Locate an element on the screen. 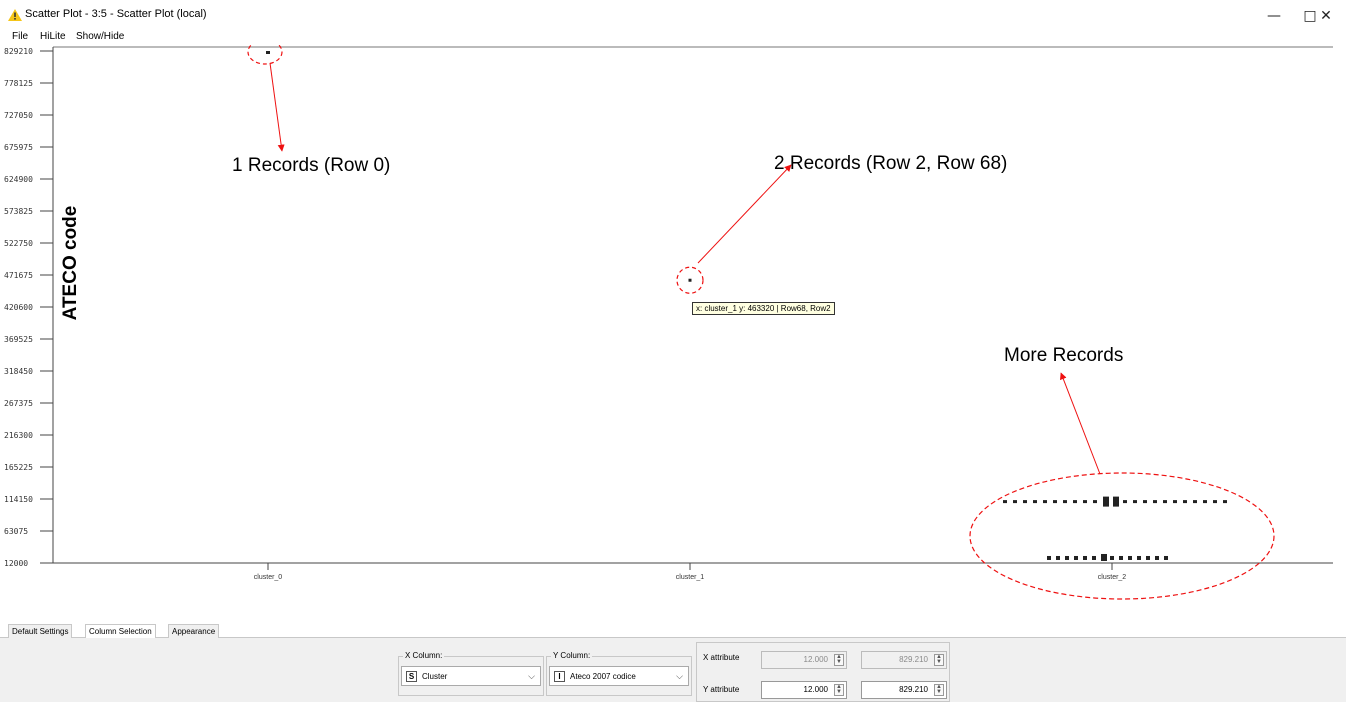 Image resolution: width=1346 pixels, height=702 pixels. y-tick-label: 12000 is located at coordinates (16, 563).